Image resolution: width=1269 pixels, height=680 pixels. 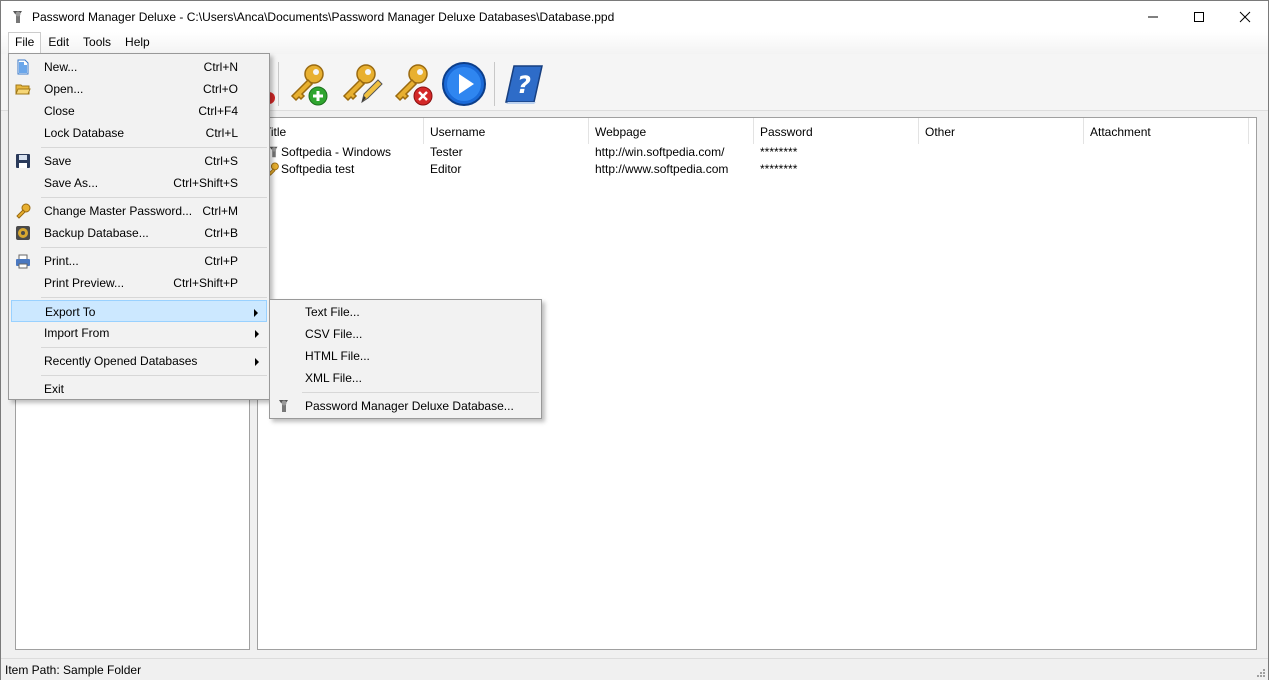 What do you see at coordinates (23, 161) in the screenshot?
I see `floppy-disk-icon` at bounding box center [23, 161].